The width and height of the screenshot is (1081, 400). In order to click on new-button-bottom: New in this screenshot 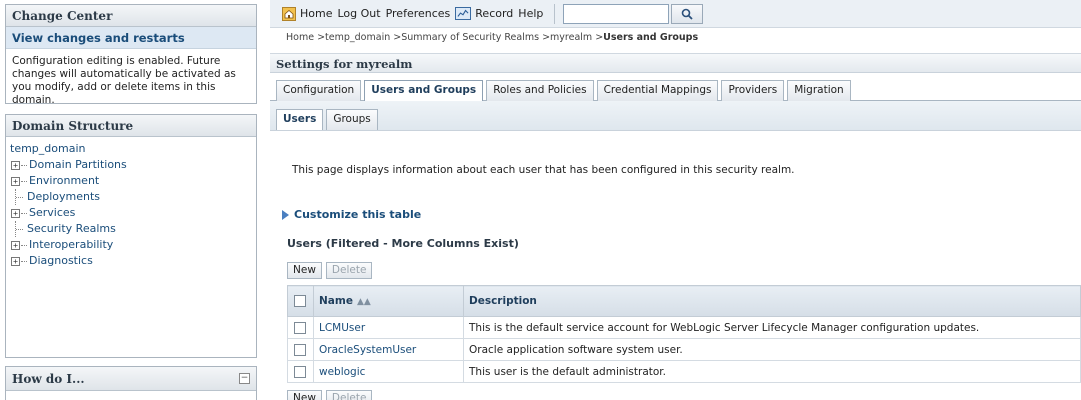, I will do `click(304, 395)`.